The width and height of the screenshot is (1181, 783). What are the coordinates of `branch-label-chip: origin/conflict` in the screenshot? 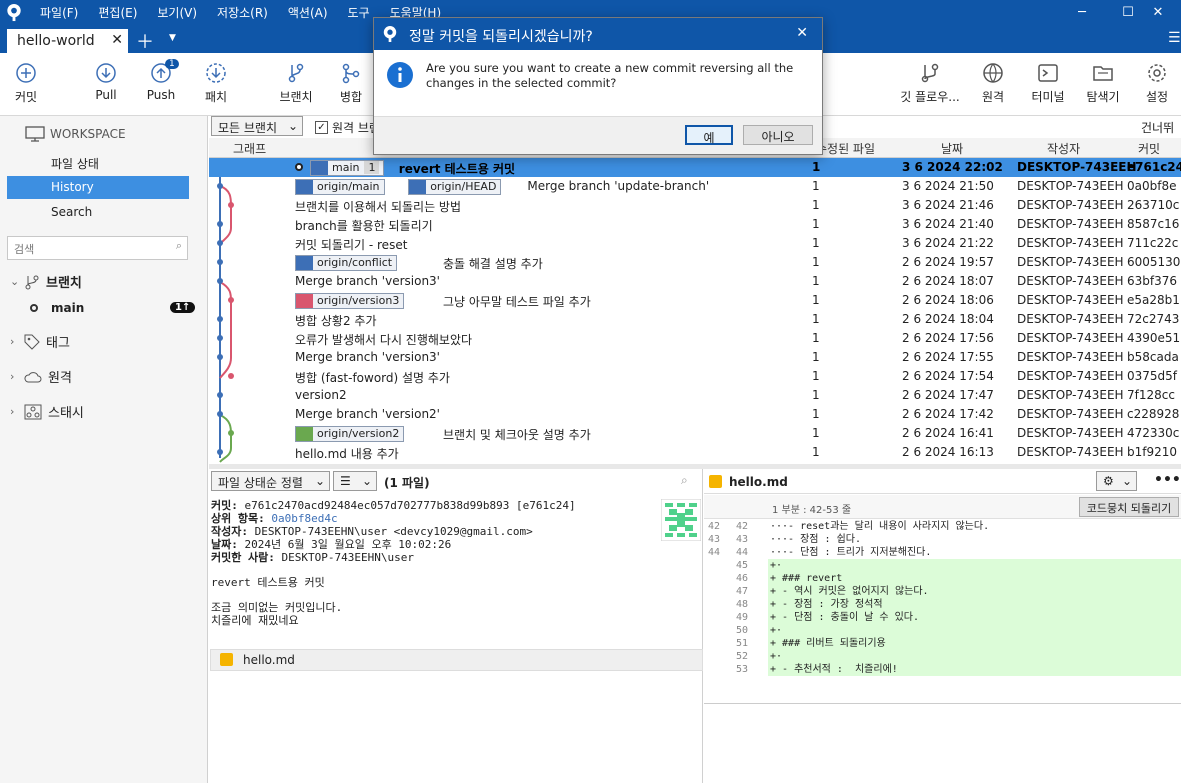 It's located at (346, 263).